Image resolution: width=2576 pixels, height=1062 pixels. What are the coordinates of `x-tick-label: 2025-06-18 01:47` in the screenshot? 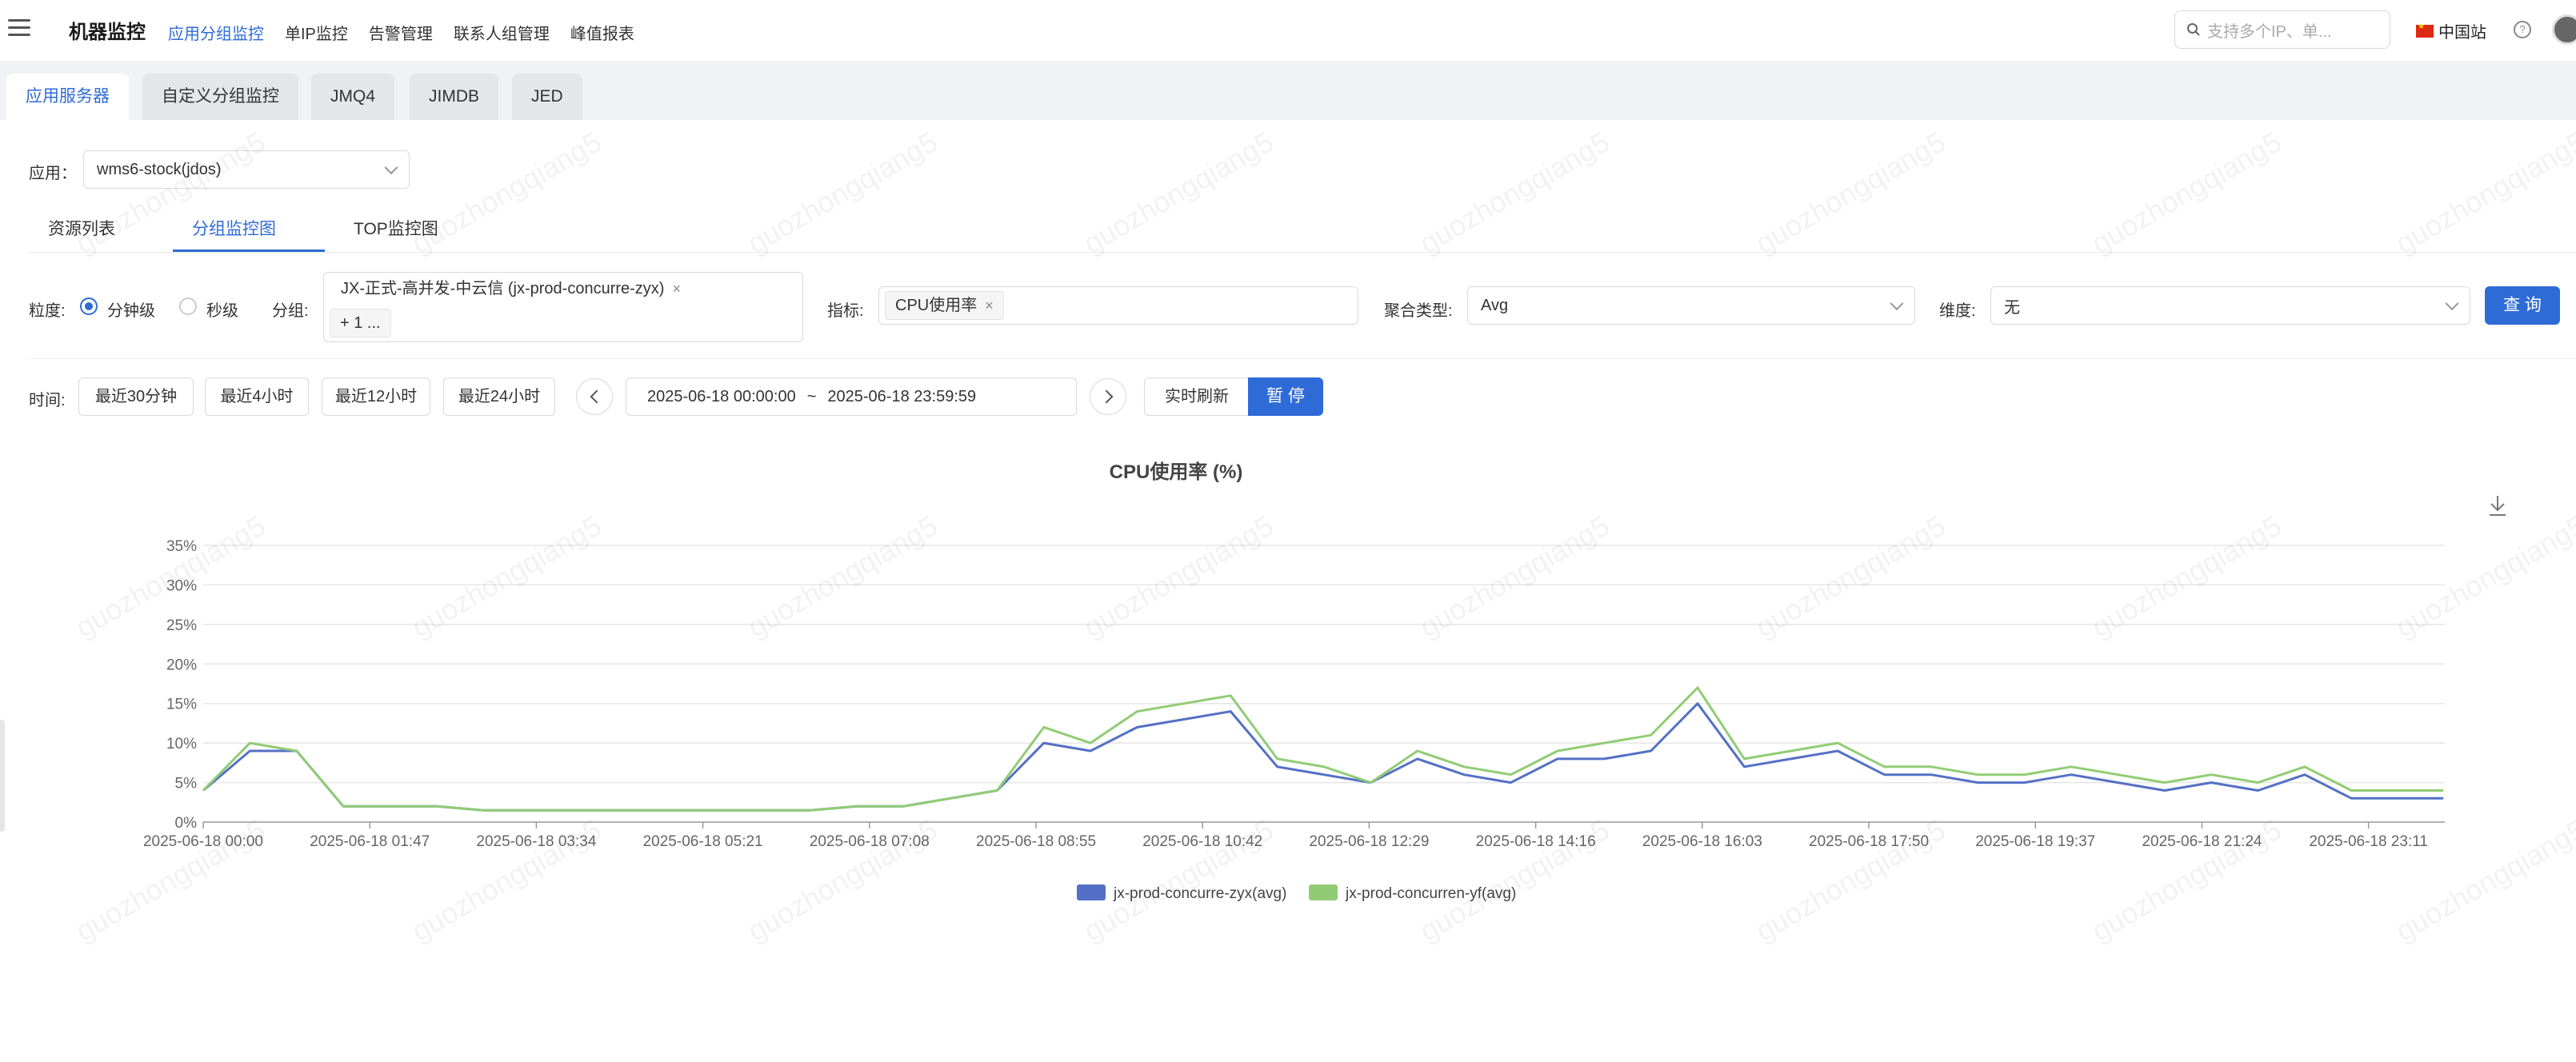 It's located at (370, 841).